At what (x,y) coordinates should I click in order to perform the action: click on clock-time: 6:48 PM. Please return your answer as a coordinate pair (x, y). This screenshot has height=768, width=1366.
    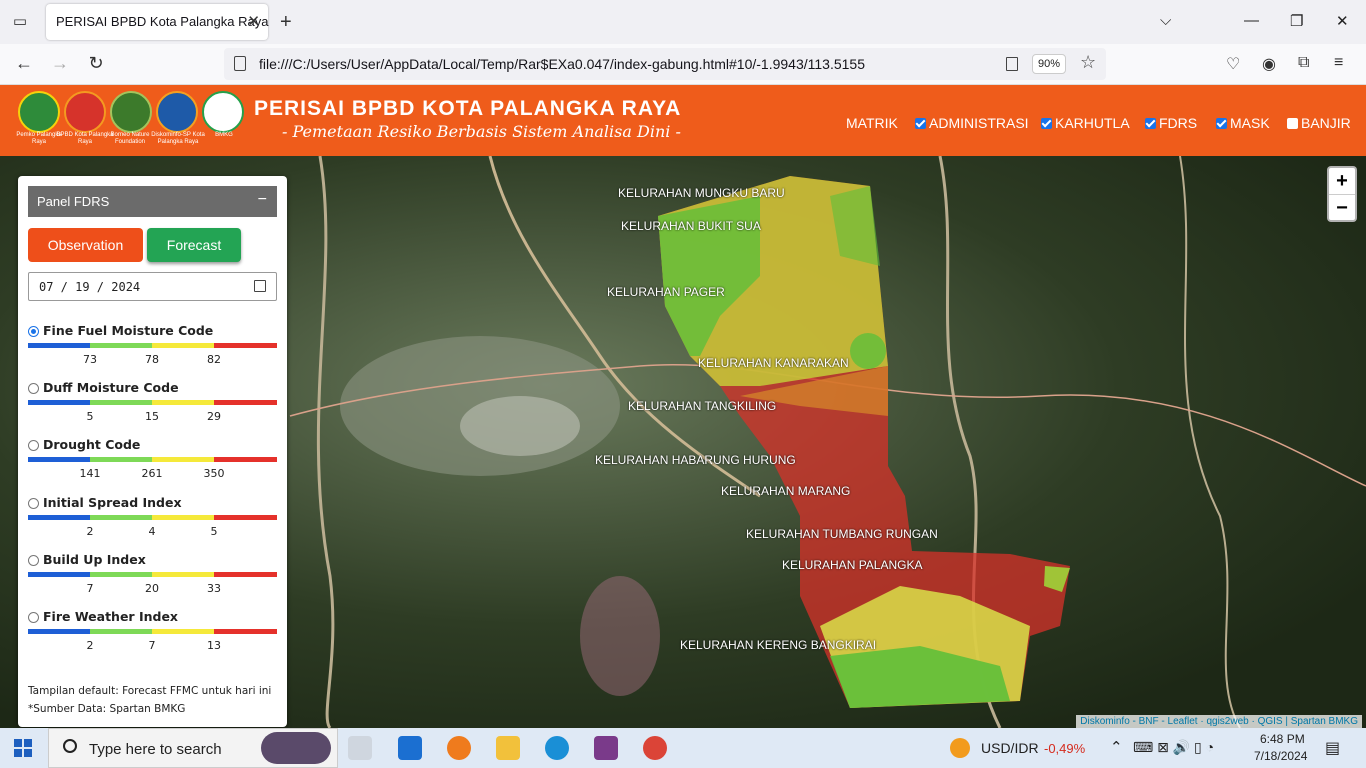
    Looking at the image, I should click on (1282, 739).